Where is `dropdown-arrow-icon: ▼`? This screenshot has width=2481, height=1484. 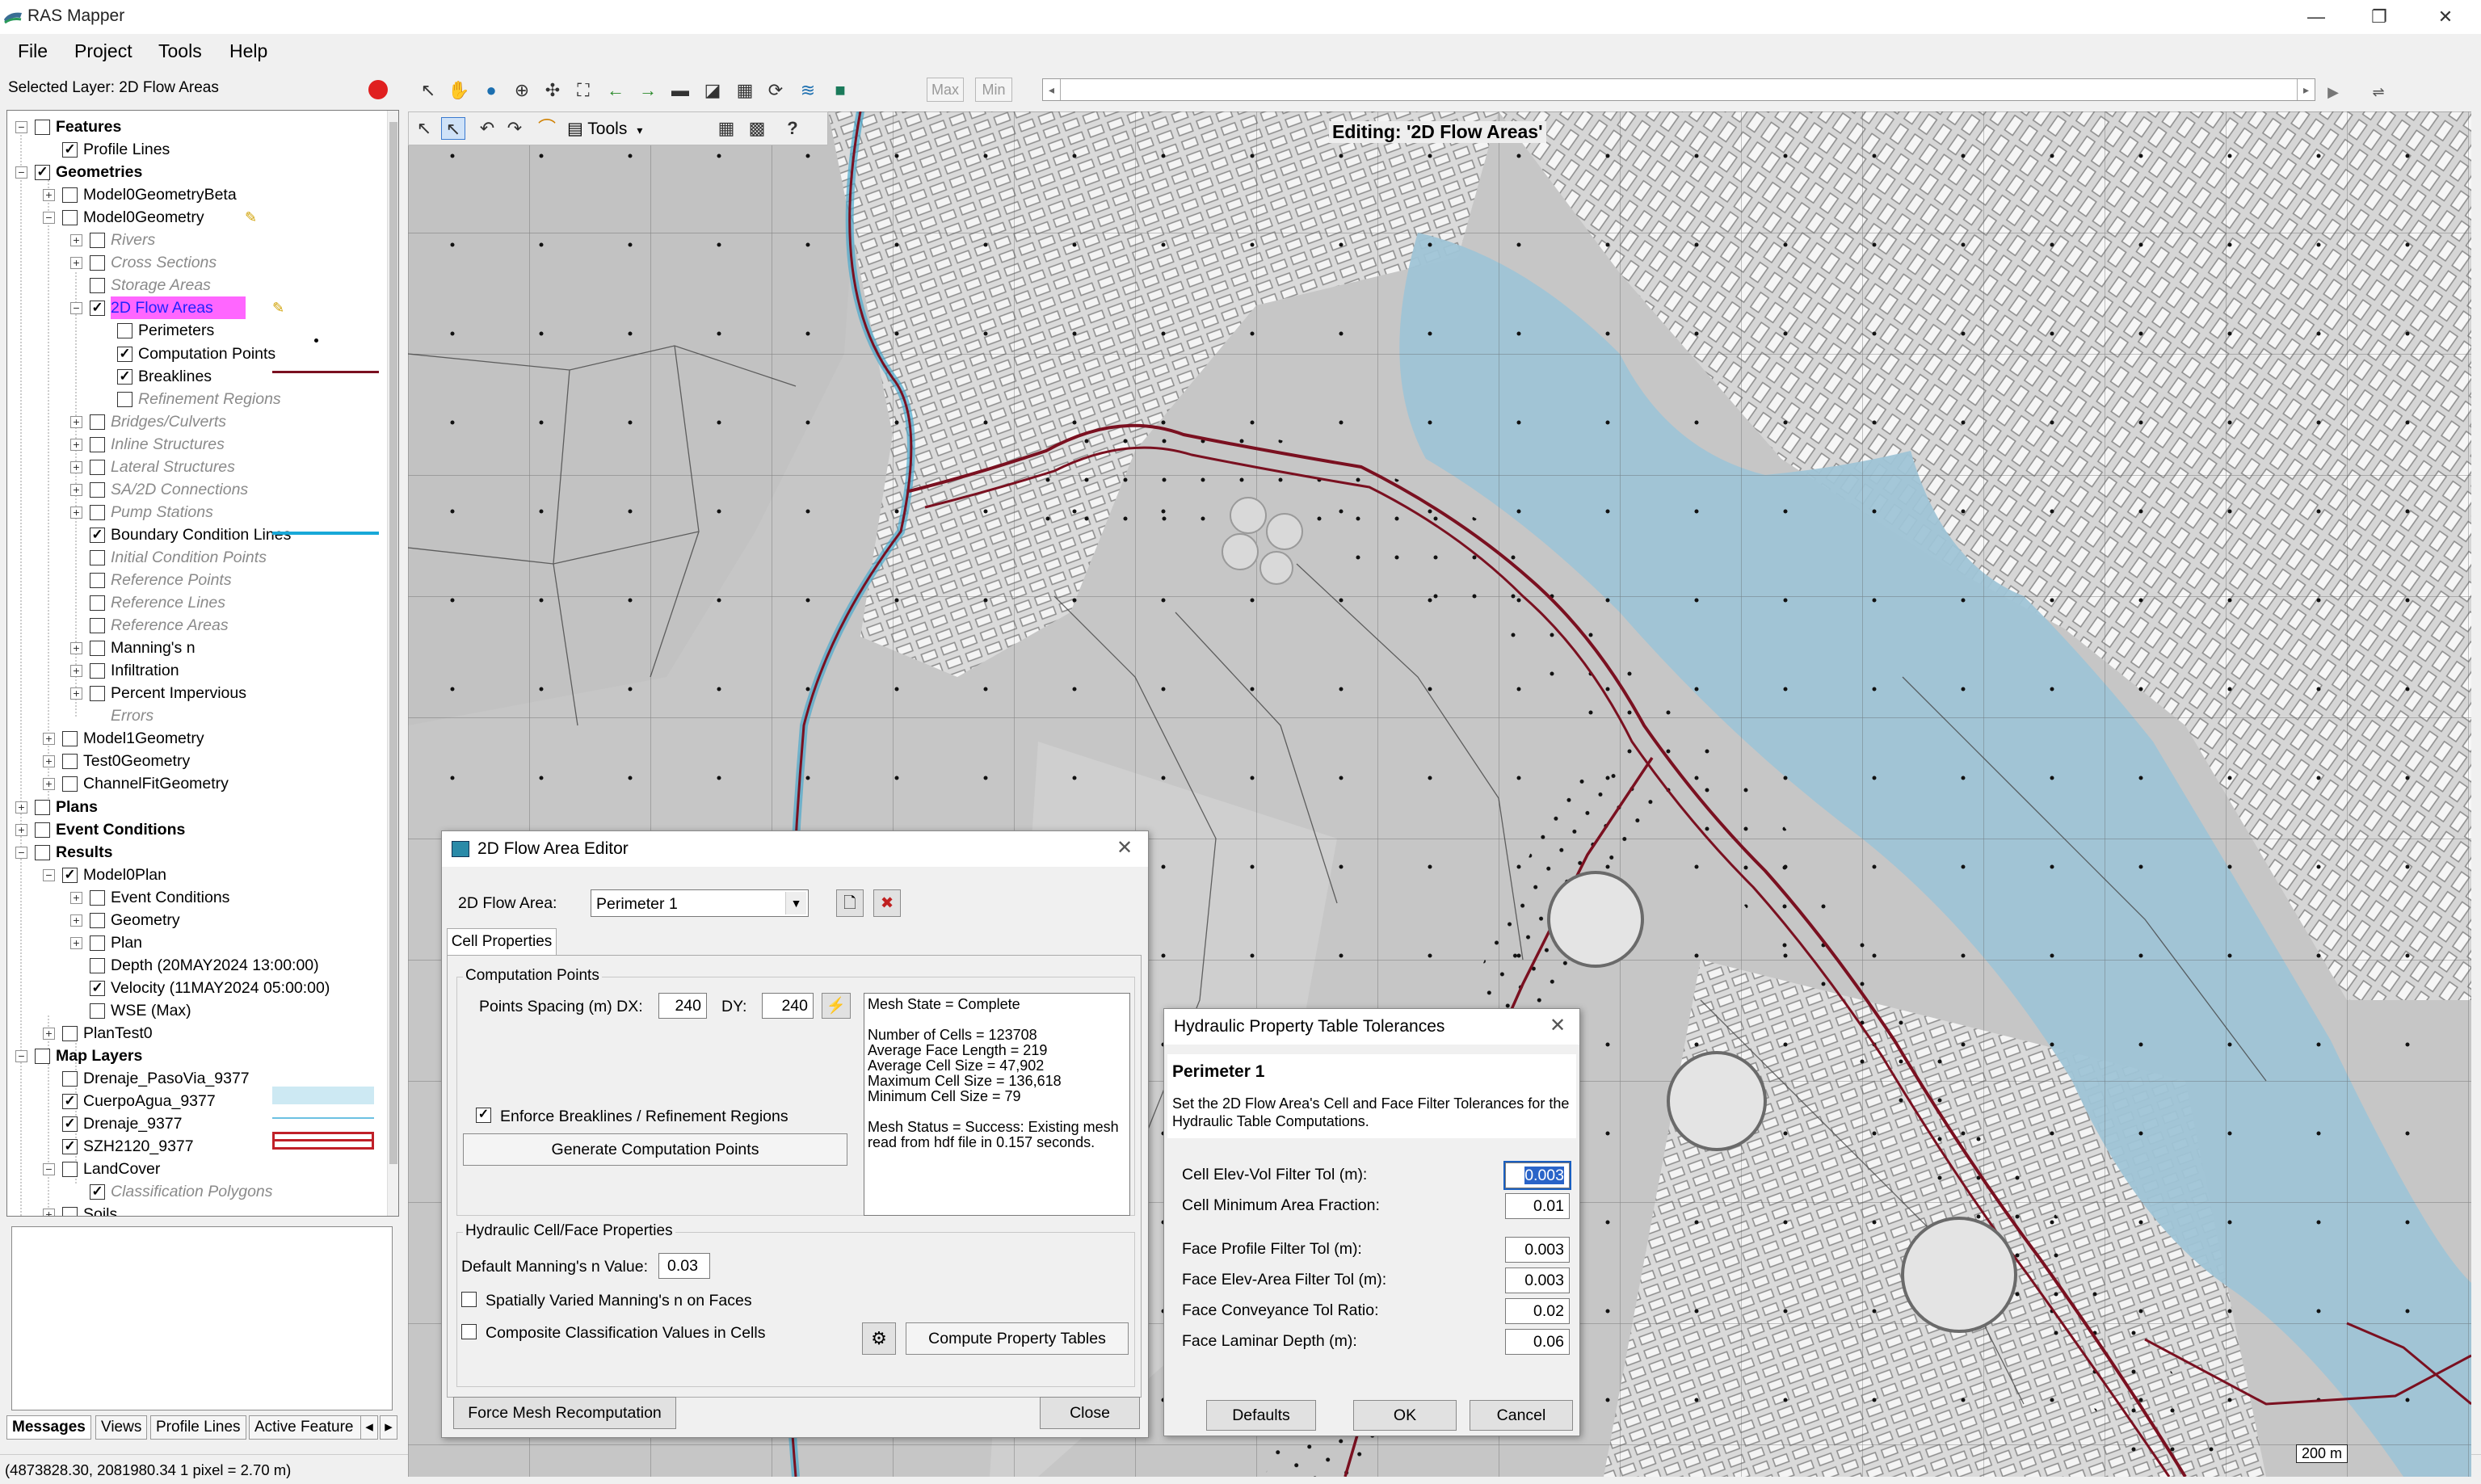 dropdown-arrow-icon: ▼ is located at coordinates (795, 903).